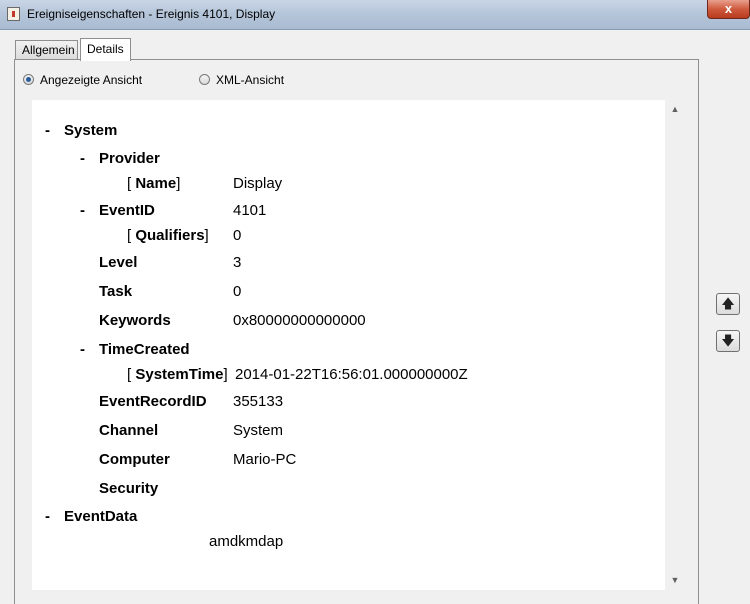  What do you see at coordinates (299, 320) in the screenshot?
I see `keywords-value: 0x80000000000000` at bounding box center [299, 320].